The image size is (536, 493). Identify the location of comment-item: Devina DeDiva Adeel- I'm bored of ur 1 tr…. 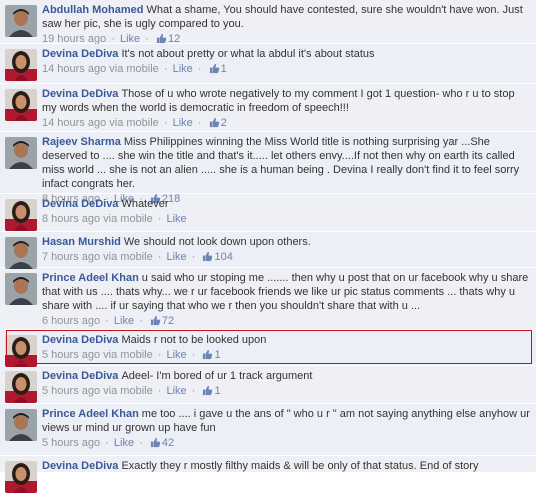
(268, 385).